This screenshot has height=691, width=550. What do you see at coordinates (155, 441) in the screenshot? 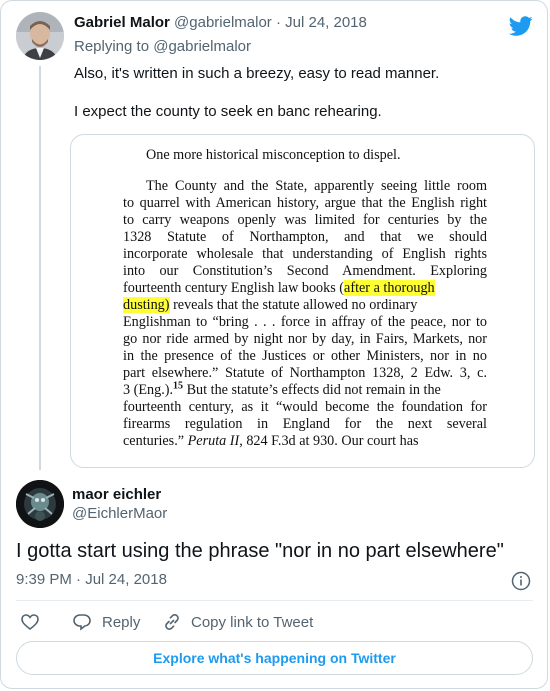
I see `doc-text: centuries.”` at bounding box center [155, 441].